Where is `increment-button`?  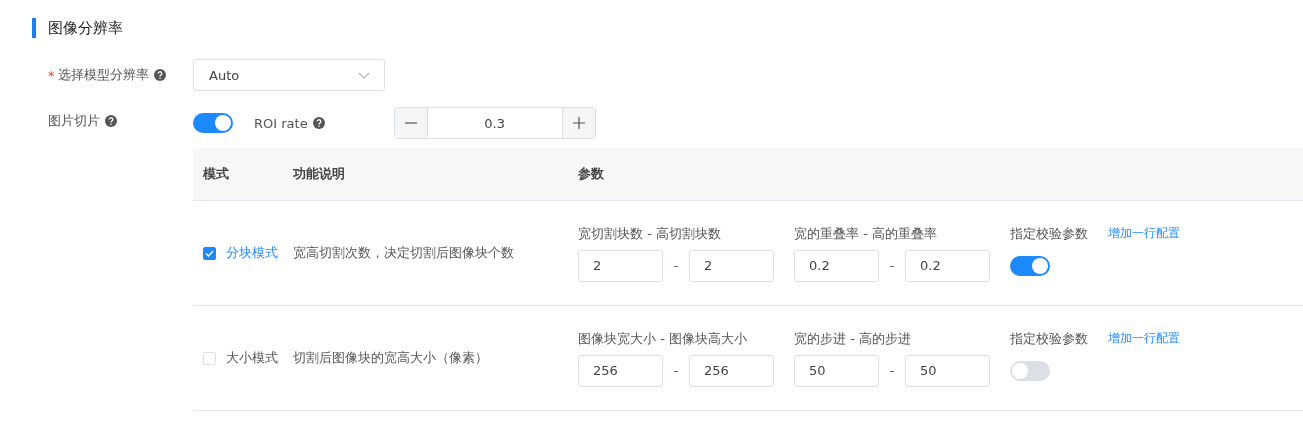 increment-button is located at coordinates (578, 123).